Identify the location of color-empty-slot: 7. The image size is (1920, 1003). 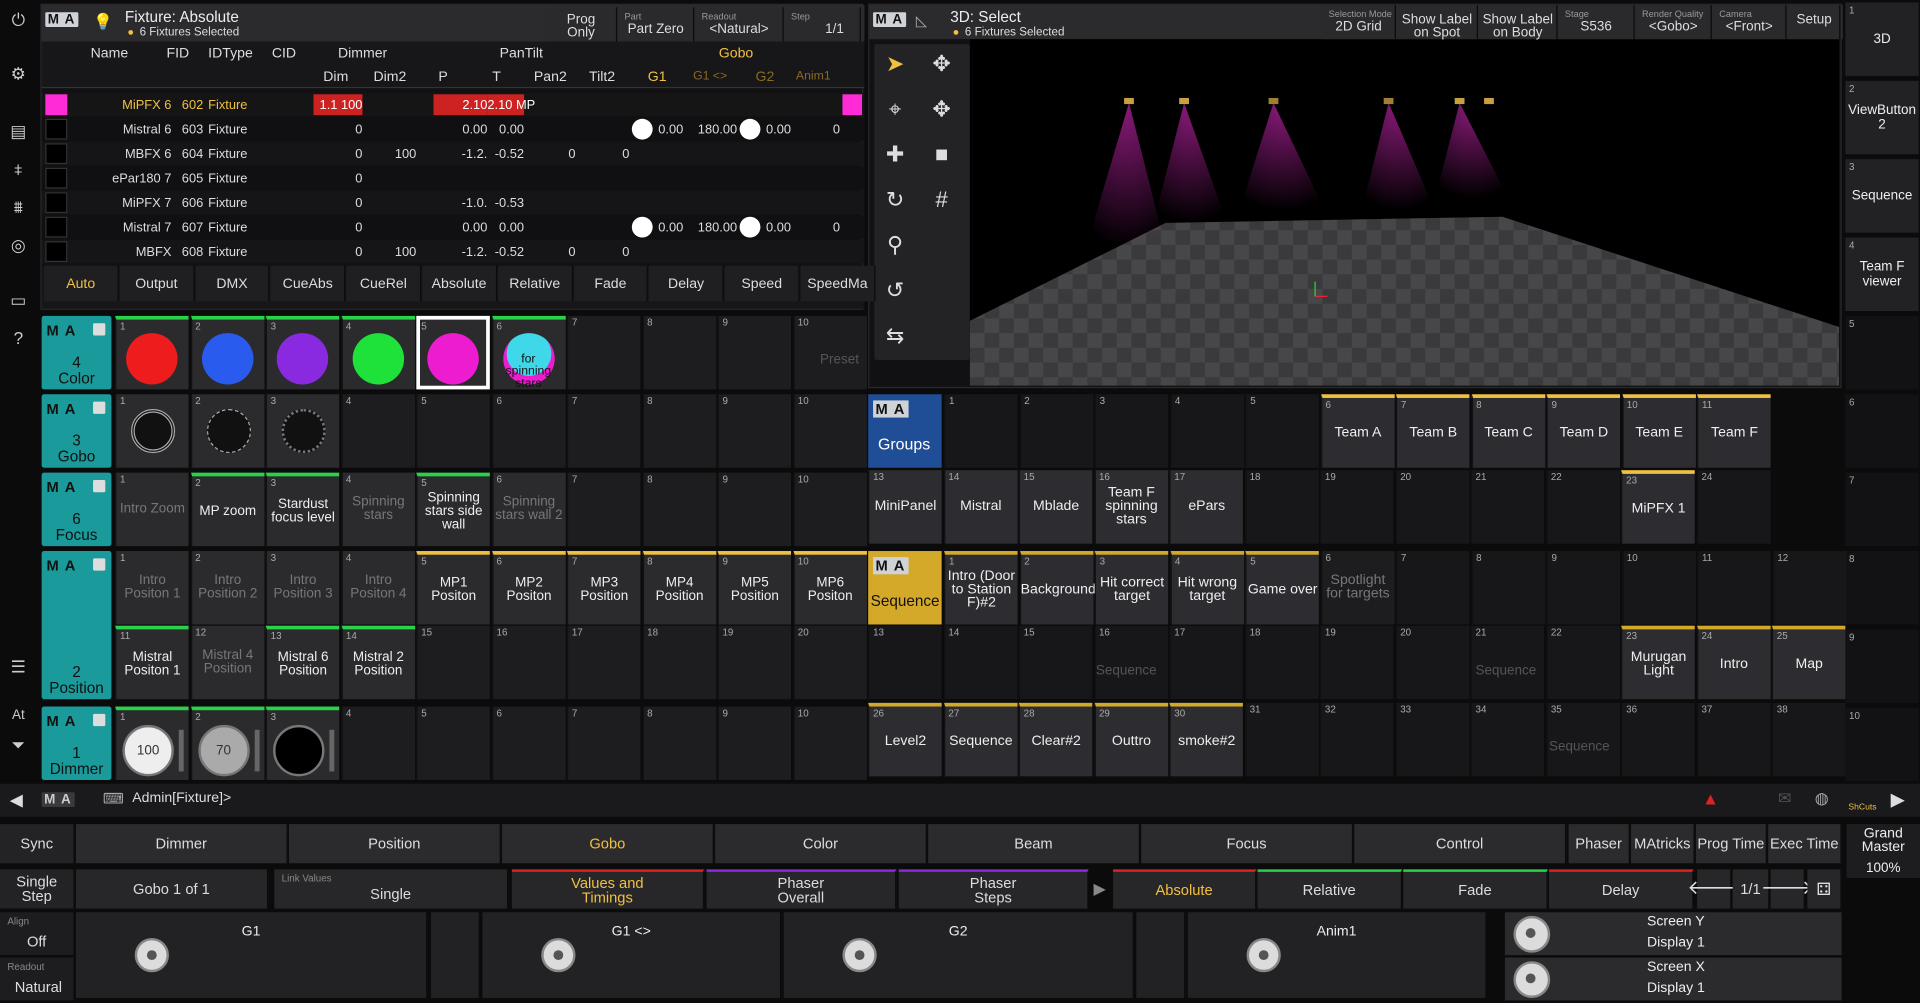
(603, 352).